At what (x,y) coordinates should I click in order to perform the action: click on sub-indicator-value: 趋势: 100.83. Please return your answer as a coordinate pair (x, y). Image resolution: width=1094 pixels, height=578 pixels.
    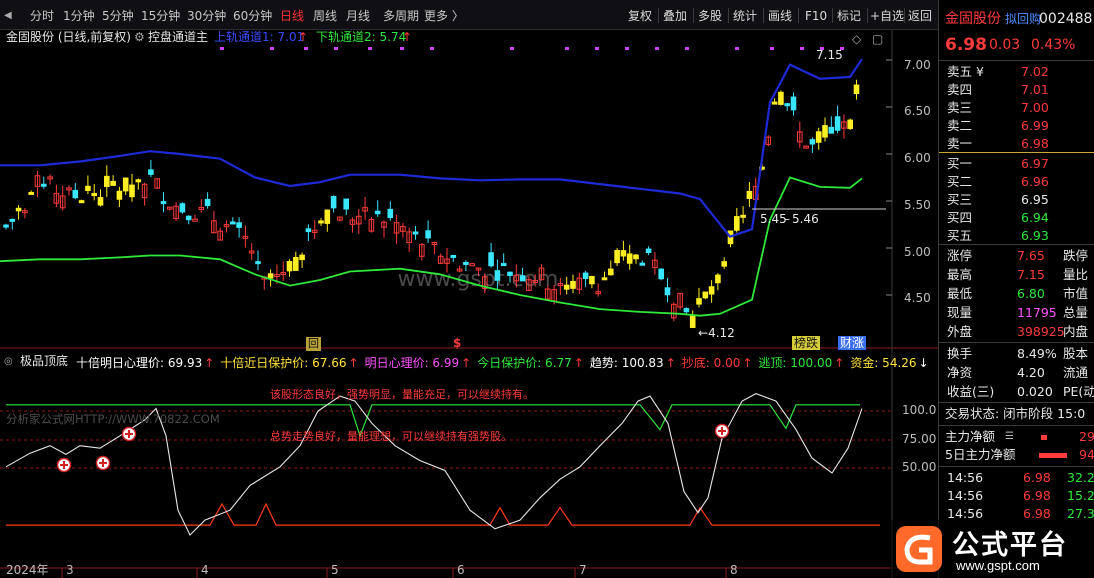
    Looking at the image, I should click on (626, 363).